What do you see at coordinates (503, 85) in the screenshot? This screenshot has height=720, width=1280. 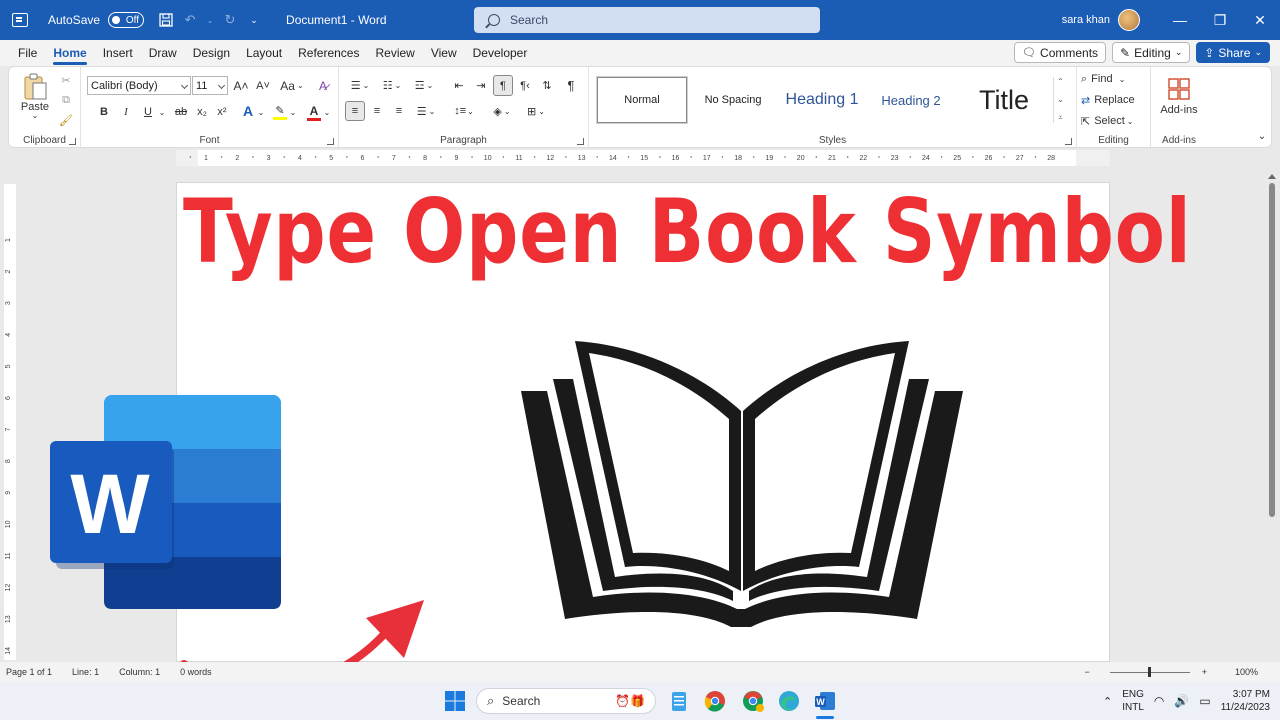 I see `ltr-text-direction-icon: ¶` at bounding box center [503, 85].